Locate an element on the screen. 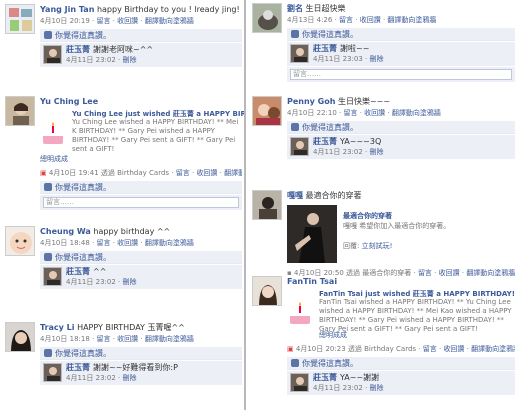 This screenshot has height=410, width=517. comment: 莊玉菁 YA~~謝謝 4月11日 23:02 · 刪除 is located at coordinates (401, 383).